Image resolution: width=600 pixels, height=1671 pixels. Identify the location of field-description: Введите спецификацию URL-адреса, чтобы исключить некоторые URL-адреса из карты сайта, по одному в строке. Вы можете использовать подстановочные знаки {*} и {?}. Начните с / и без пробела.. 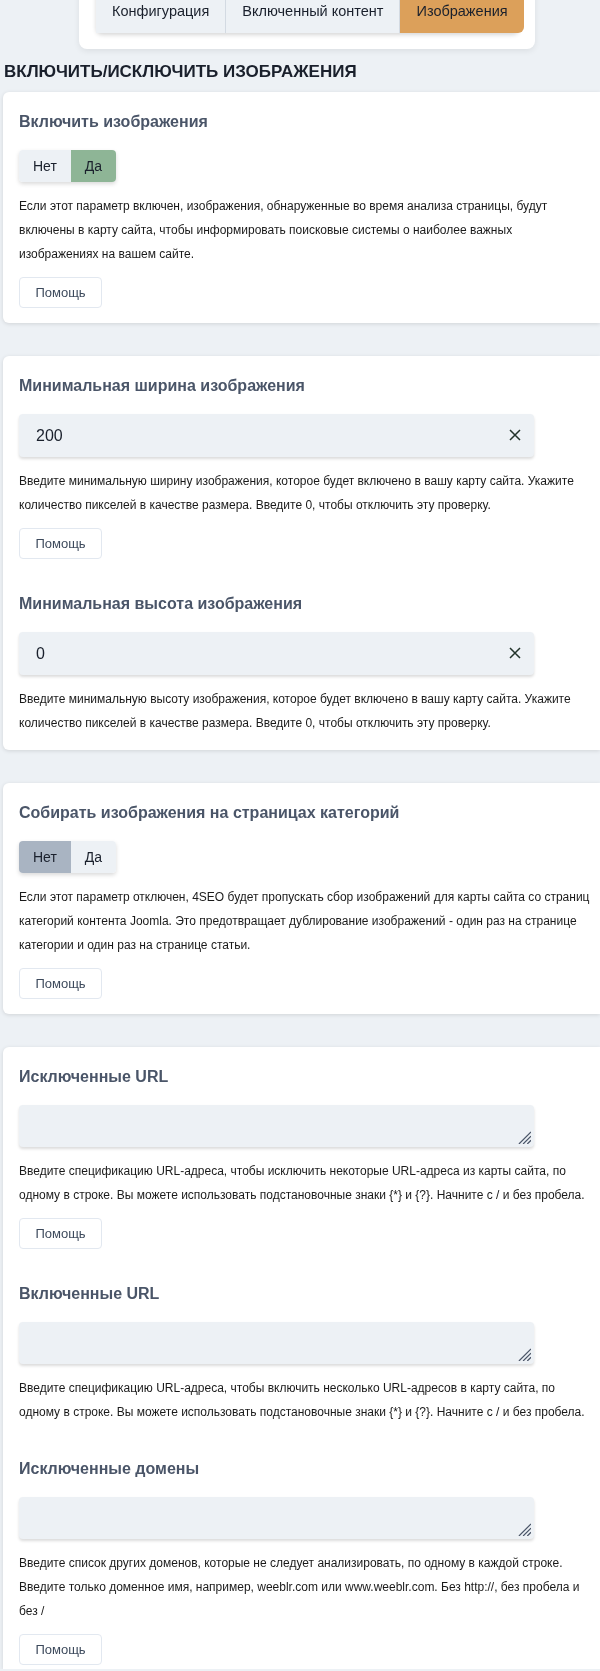
(302, 1183).